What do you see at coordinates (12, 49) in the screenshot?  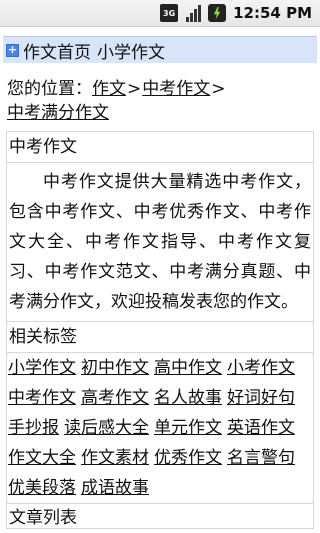 I see `plus-box-icon: +` at bounding box center [12, 49].